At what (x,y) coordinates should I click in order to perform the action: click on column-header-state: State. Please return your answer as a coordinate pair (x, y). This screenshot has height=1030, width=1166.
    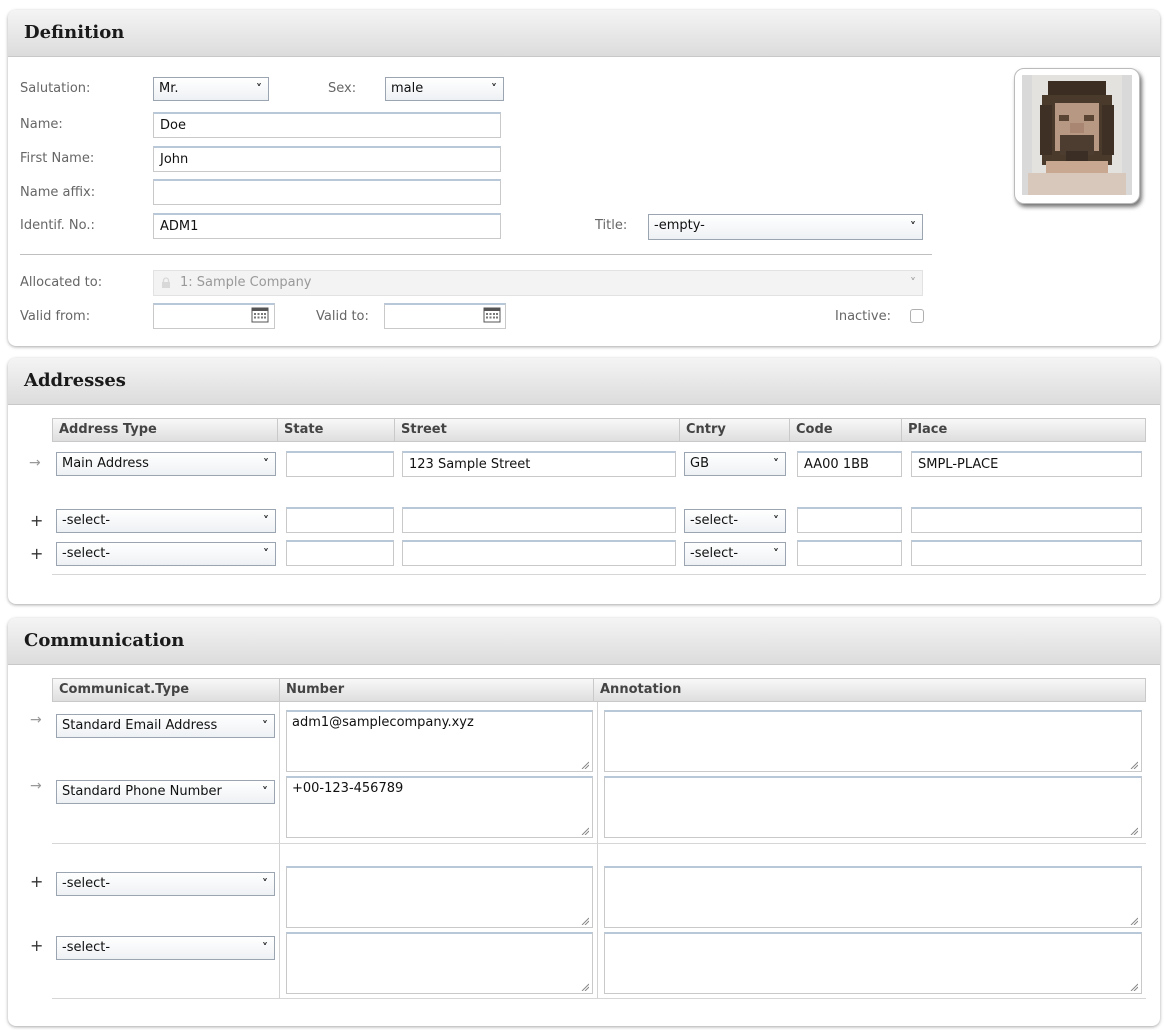
    Looking at the image, I should click on (336, 430).